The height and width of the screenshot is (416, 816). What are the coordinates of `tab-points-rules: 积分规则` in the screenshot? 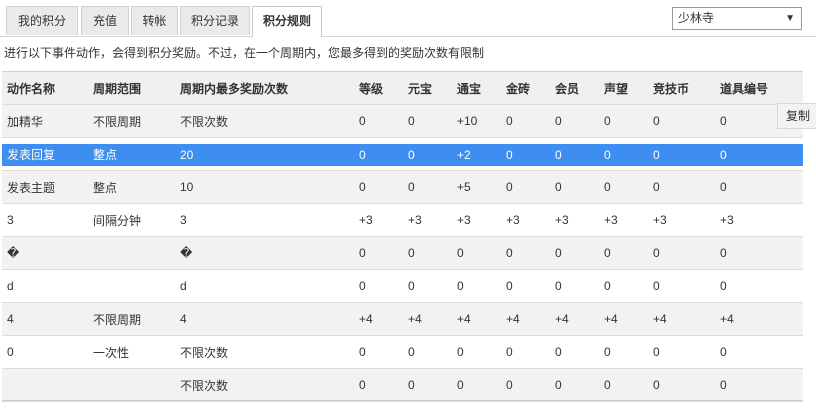 It's located at (287, 21).